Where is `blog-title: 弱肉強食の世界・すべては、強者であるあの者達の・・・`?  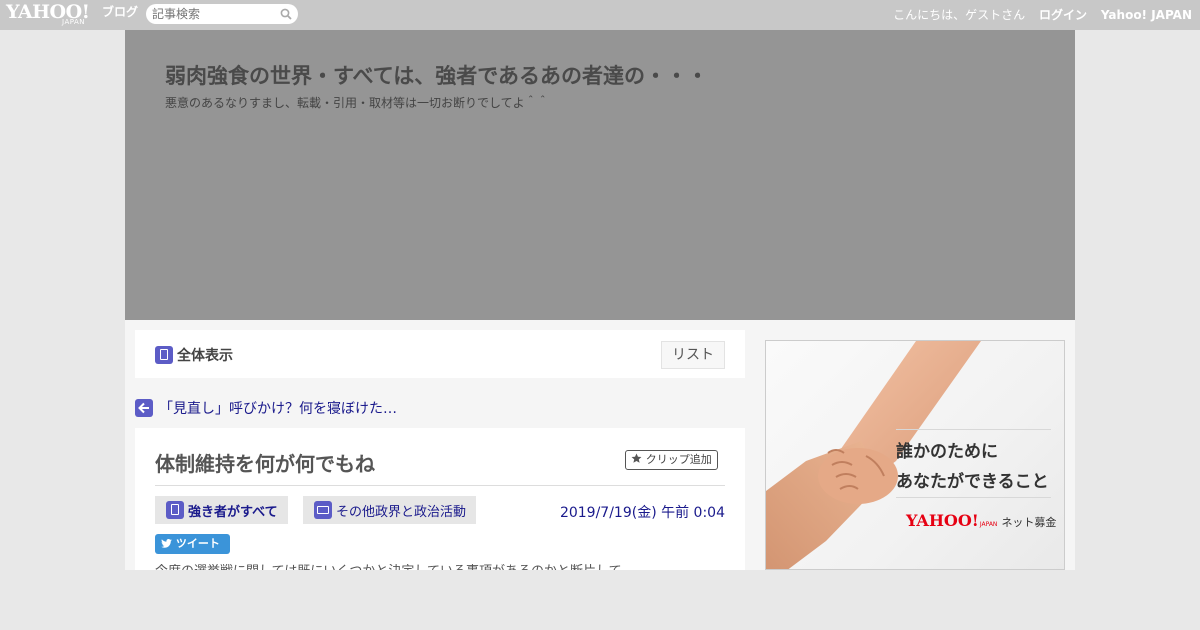 blog-title: 弱肉強食の世界・すべては、強者であるあの者達の・・・ is located at coordinates (436, 75).